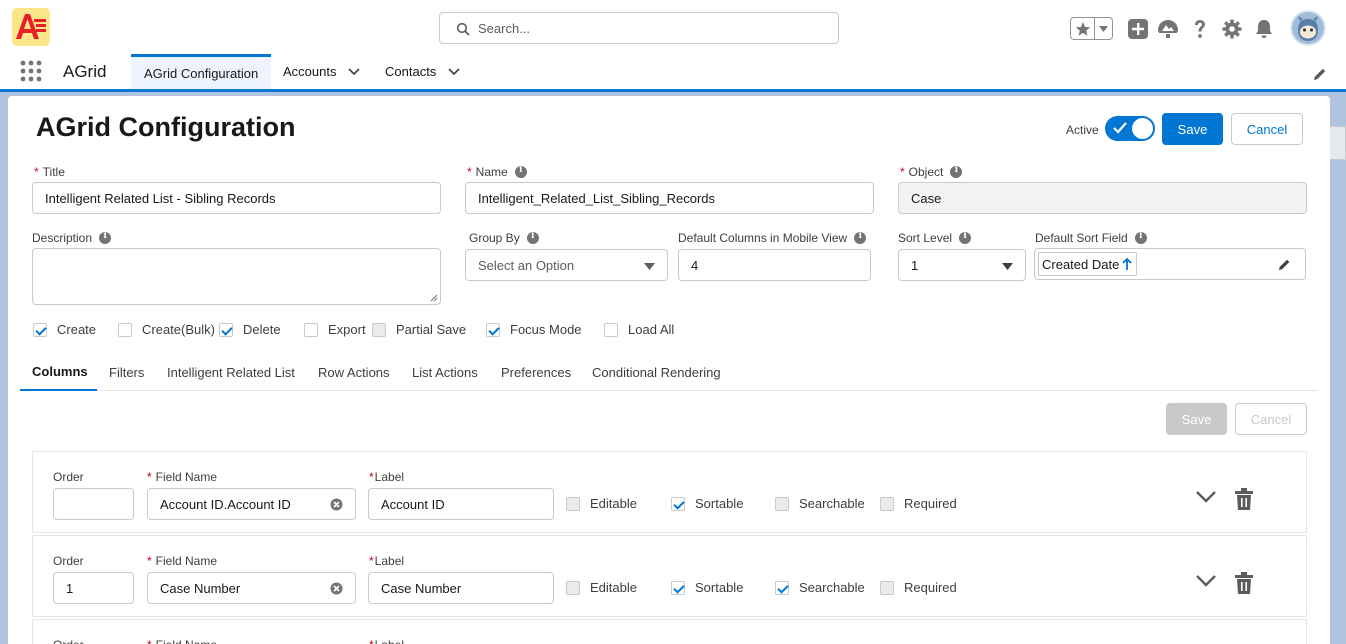 The height and width of the screenshot is (644, 1346). I want to click on global-search, so click(639, 28).